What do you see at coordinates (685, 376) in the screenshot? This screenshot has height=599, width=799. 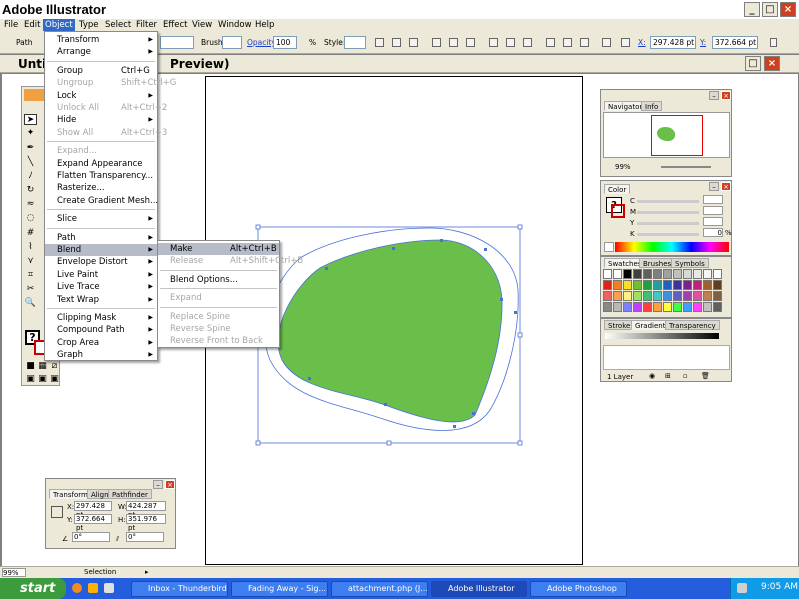 I see `new-layer-icon: ▫` at bounding box center [685, 376].